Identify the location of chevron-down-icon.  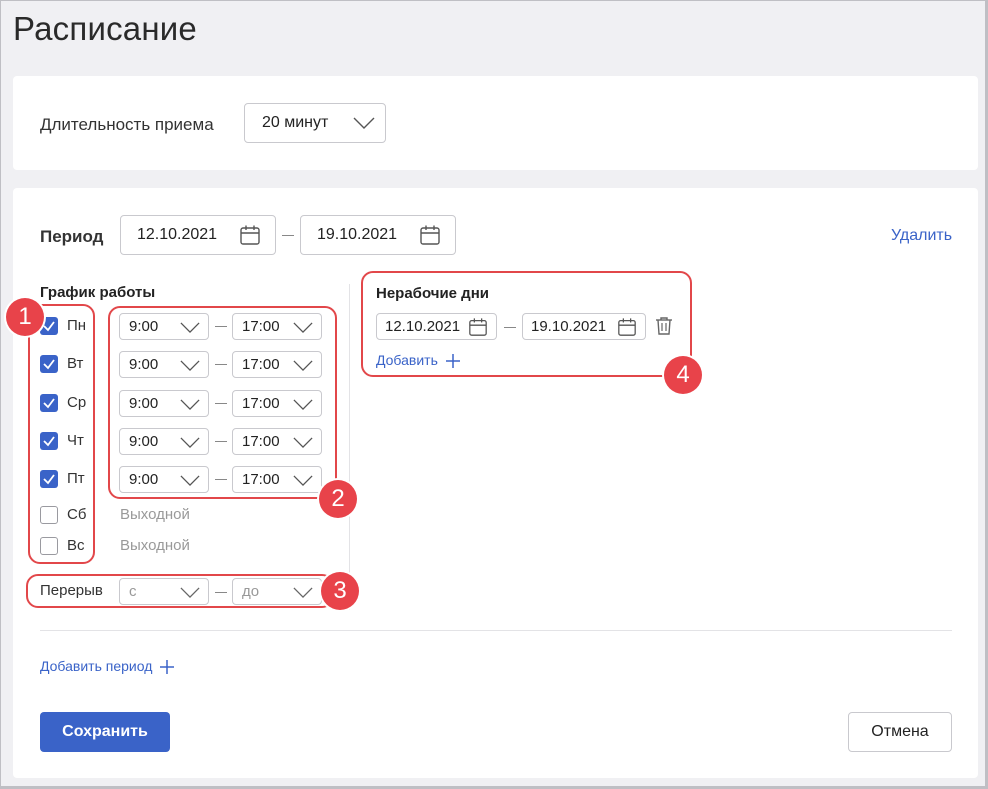
(364, 123).